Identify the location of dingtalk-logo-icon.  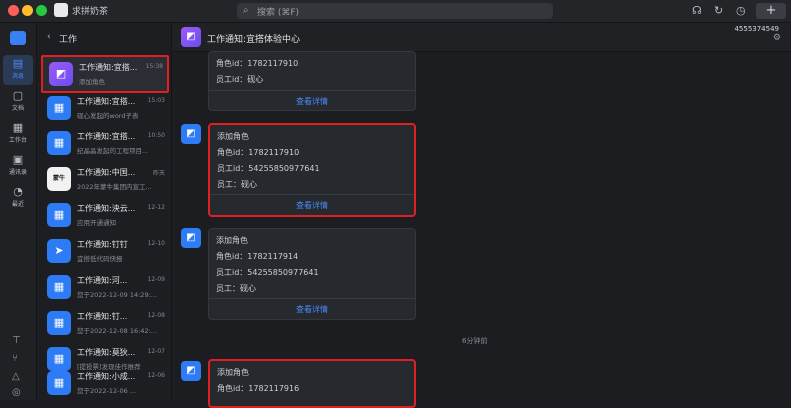
(18, 38).